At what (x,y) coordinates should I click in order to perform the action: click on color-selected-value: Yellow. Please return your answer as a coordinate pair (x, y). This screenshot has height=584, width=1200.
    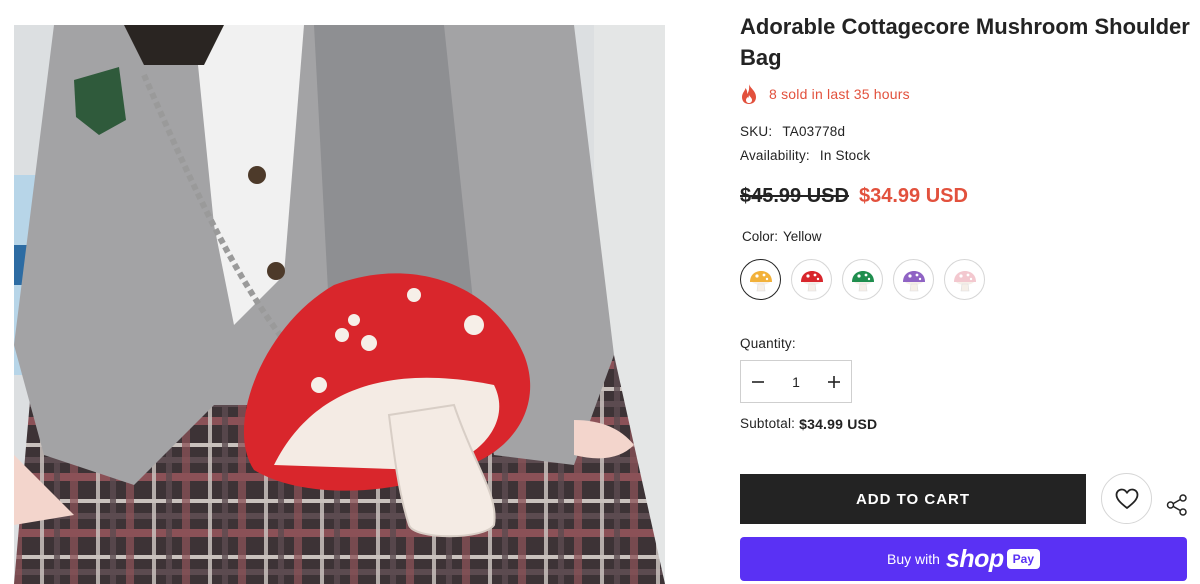
    Looking at the image, I should click on (802, 236).